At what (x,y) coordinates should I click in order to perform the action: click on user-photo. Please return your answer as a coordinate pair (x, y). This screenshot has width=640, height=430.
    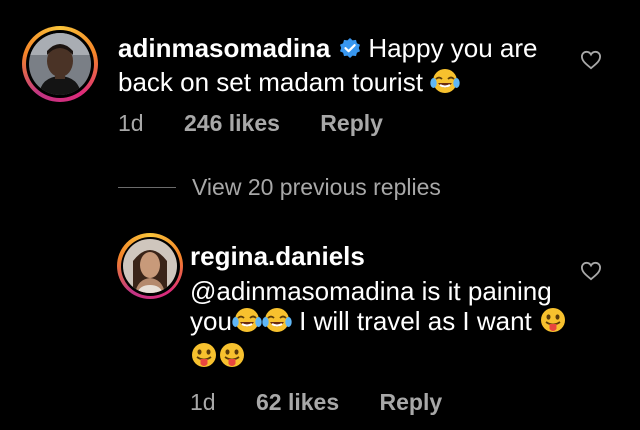
    Looking at the image, I should click on (60, 64).